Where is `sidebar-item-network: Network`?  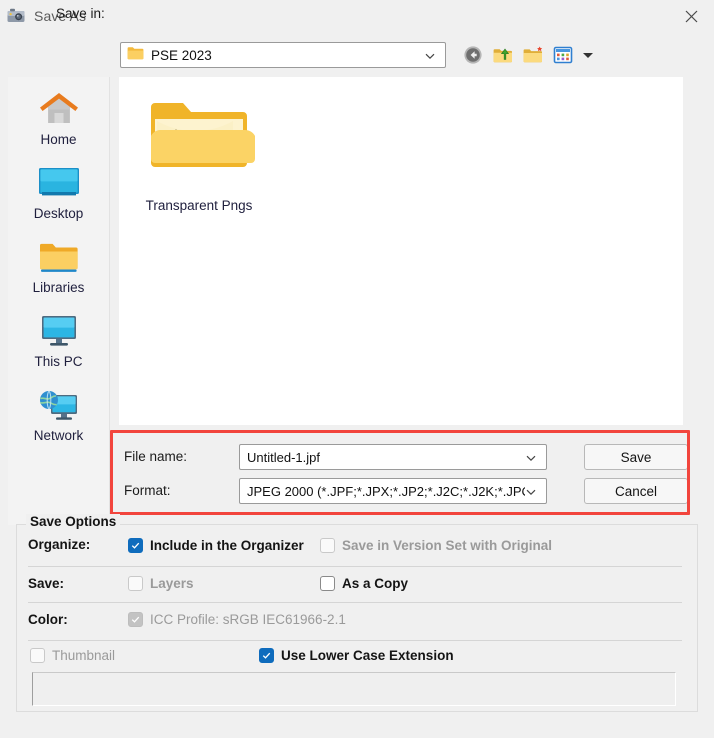
sidebar-item-network: Network is located at coordinates (58, 410).